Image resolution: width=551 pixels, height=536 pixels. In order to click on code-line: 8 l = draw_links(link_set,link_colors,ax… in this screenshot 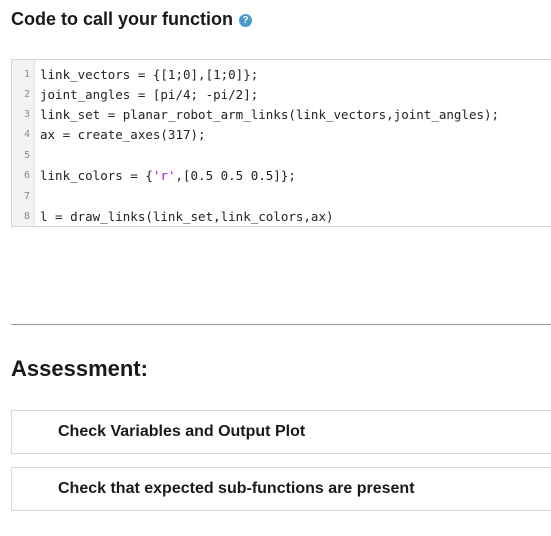, I will do `click(281, 216)`.